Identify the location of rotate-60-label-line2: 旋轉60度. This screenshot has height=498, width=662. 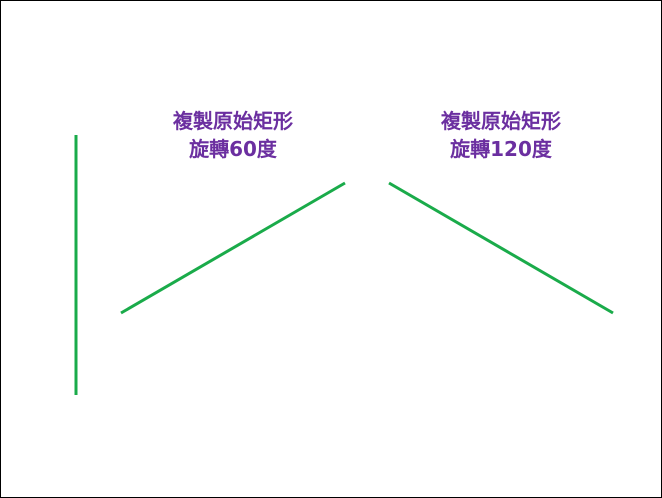
(233, 149).